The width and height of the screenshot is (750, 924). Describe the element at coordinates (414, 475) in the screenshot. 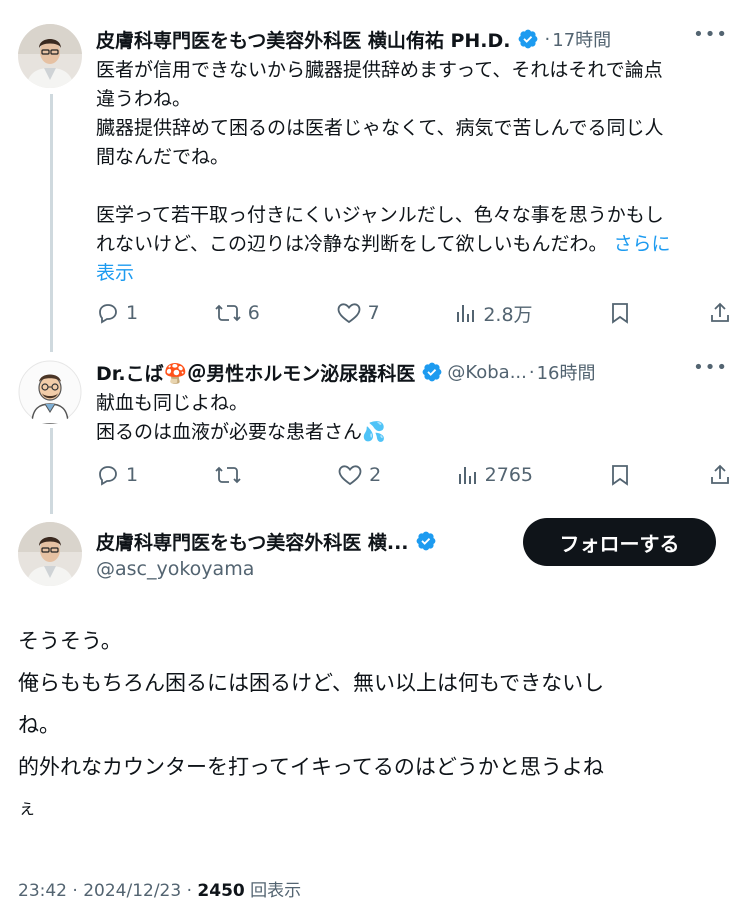

I see `tweet-2-actions: 1 2 2765` at that location.